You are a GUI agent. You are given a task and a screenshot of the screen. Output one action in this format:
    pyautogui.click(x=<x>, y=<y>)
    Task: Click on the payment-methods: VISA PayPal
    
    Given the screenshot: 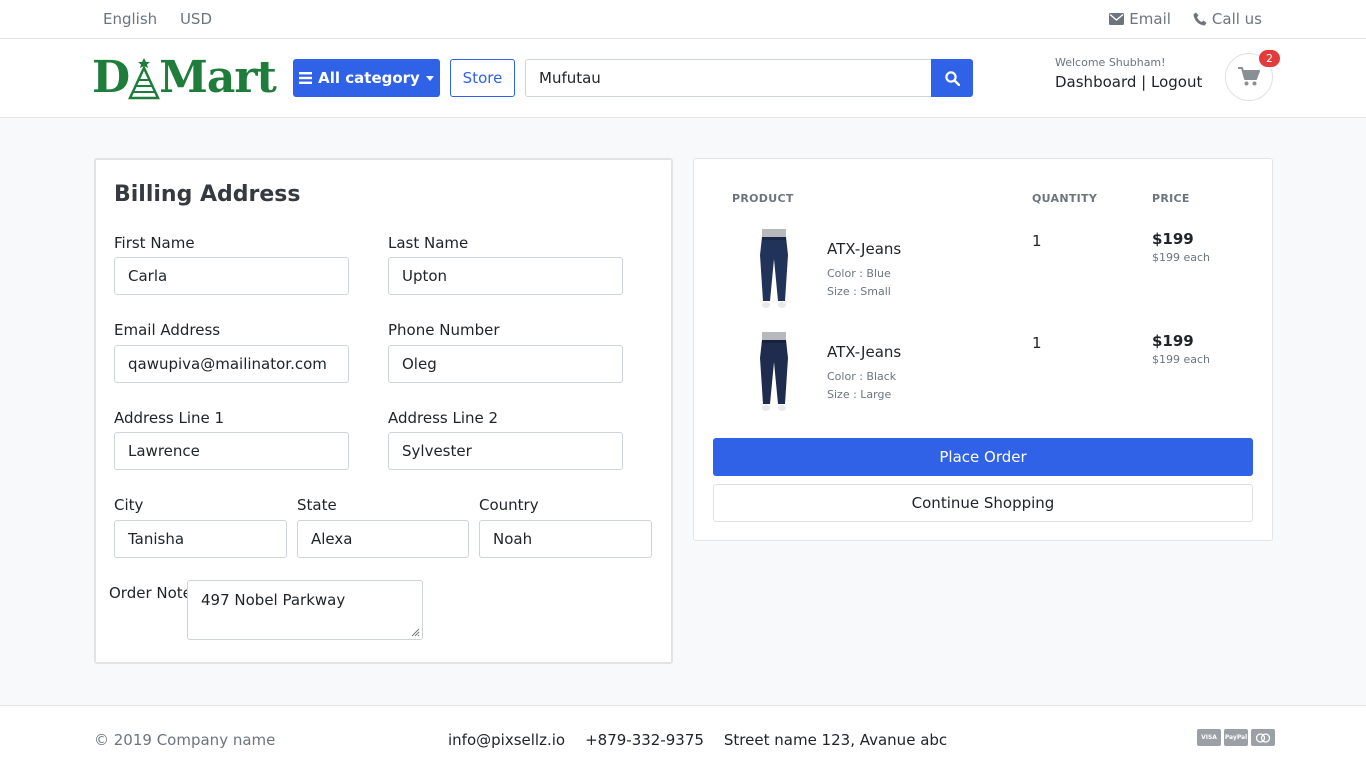 What is the action you would take?
    pyautogui.click(x=1236, y=737)
    